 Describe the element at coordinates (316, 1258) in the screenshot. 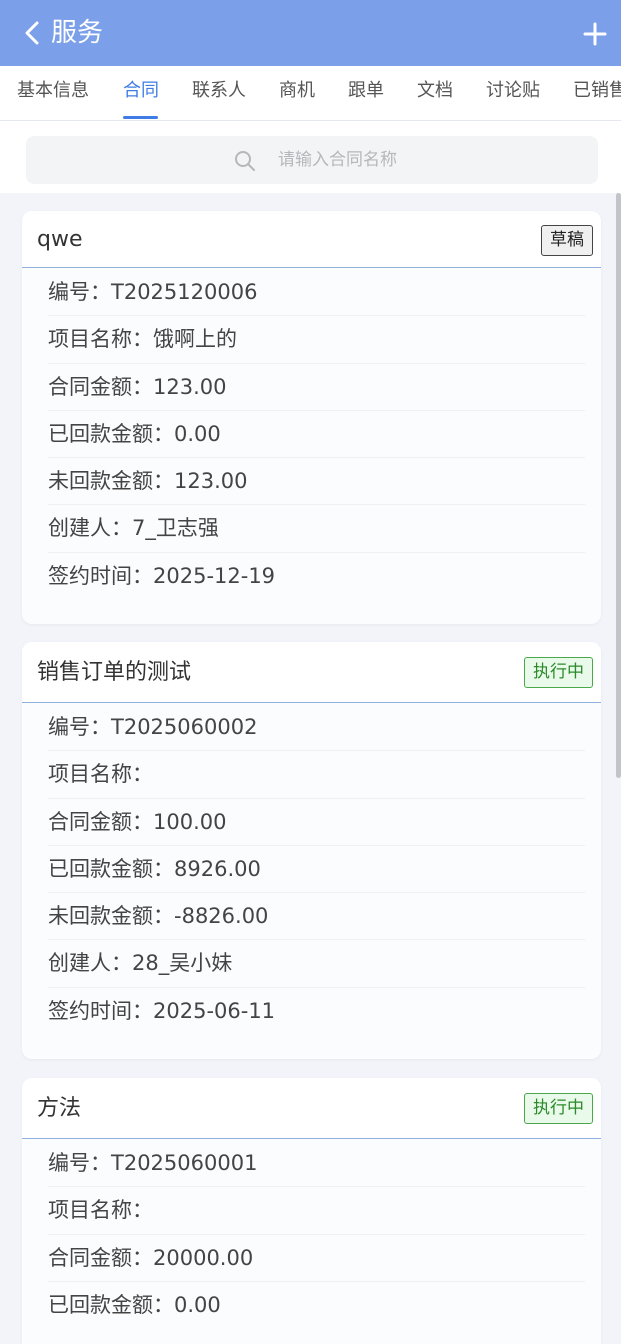

I see `contract-amount: 合同金额：20000.00` at that location.